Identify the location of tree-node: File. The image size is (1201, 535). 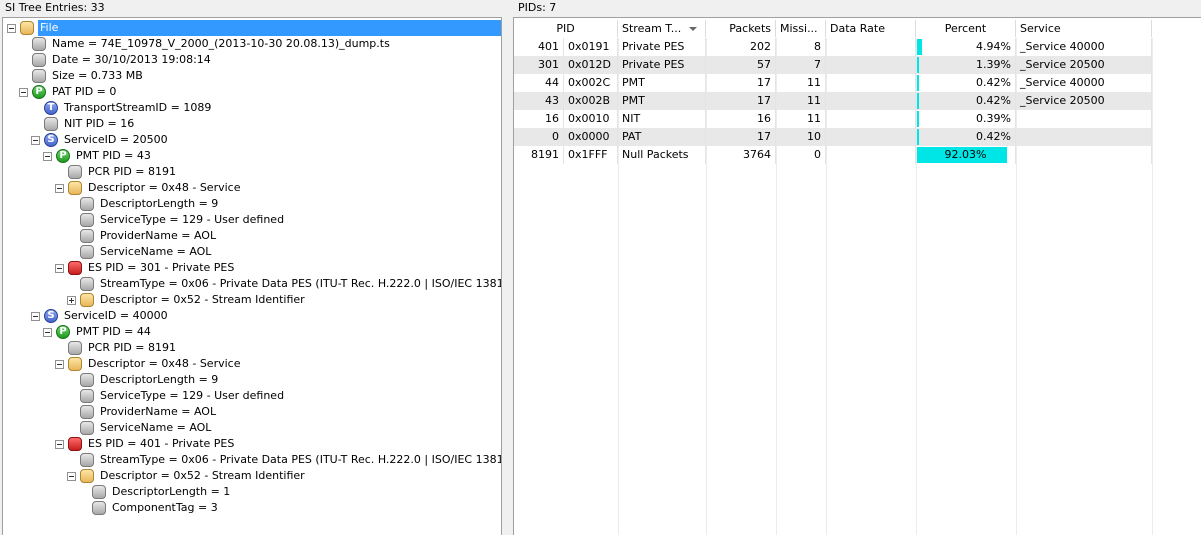
(254, 28).